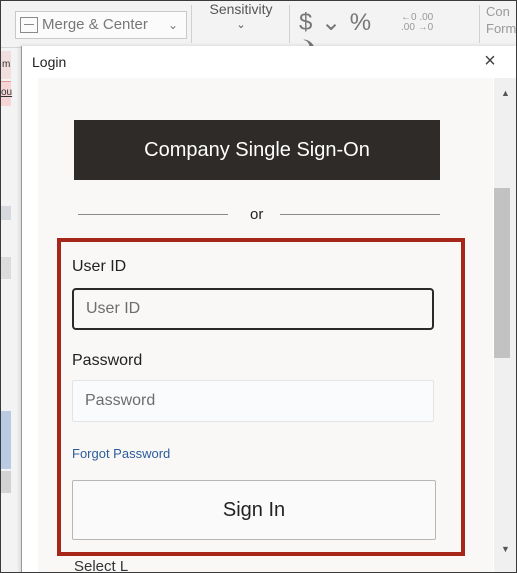 The width and height of the screenshot is (517, 573). I want to click on background-text: m, so click(6, 64).